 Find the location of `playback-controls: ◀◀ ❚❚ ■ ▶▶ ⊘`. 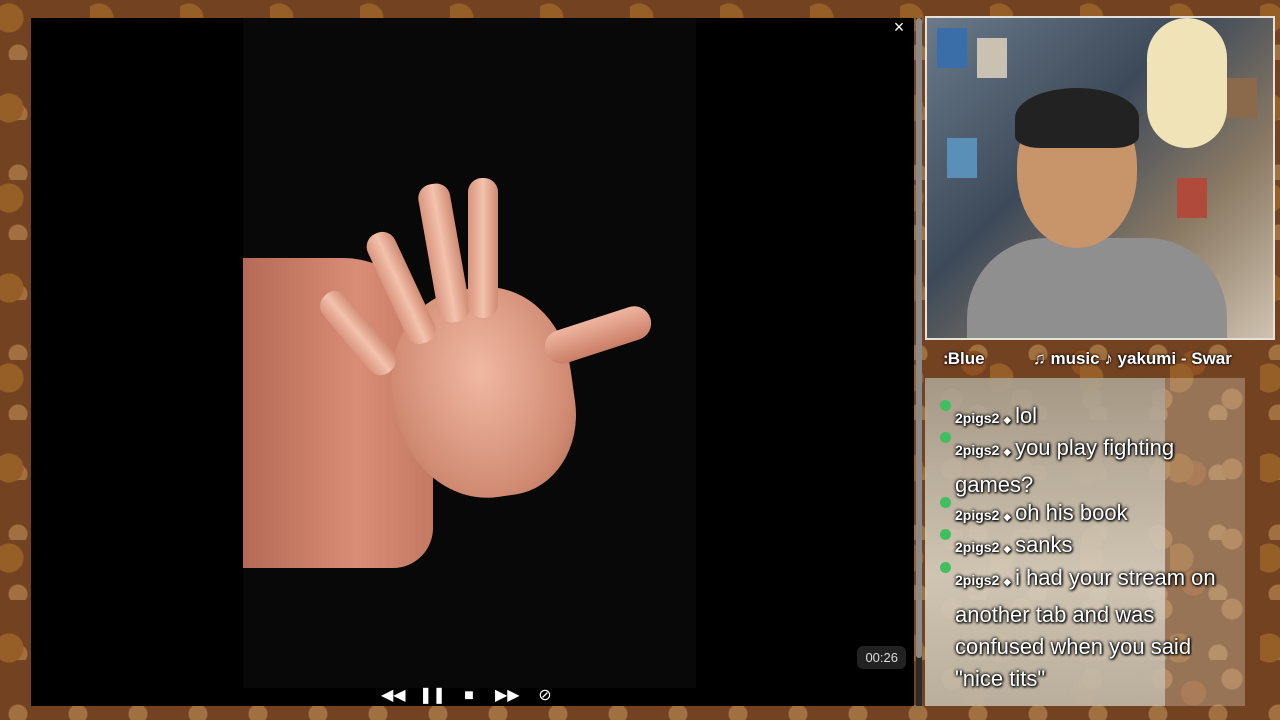

playback-controls: ◀◀ ❚❚ ■ ▶▶ ⊘ is located at coordinates (469, 696).